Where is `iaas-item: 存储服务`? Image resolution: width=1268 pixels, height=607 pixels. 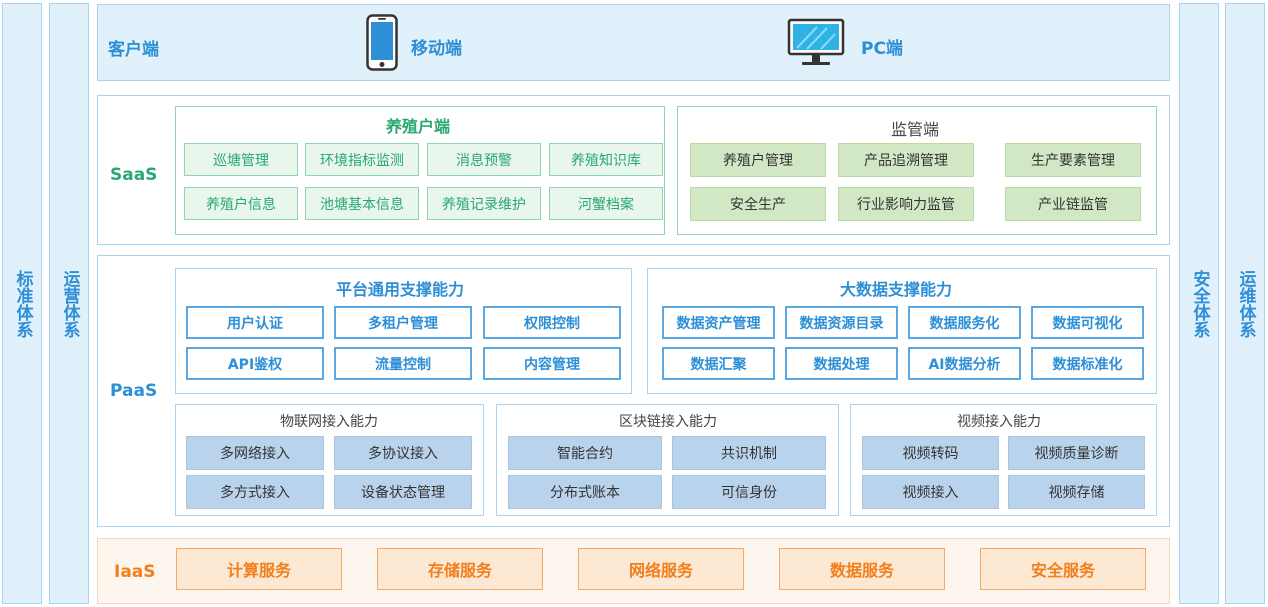
iaas-item: 存储服务 is located at coordinates (460, 569).